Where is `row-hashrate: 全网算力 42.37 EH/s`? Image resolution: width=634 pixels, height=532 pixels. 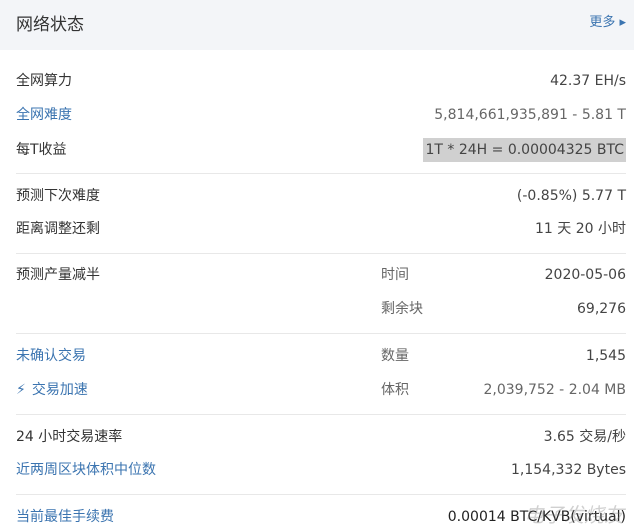 row-hashrate: 全网算力 42.37 EH/s is located at coordinates (321, 81).